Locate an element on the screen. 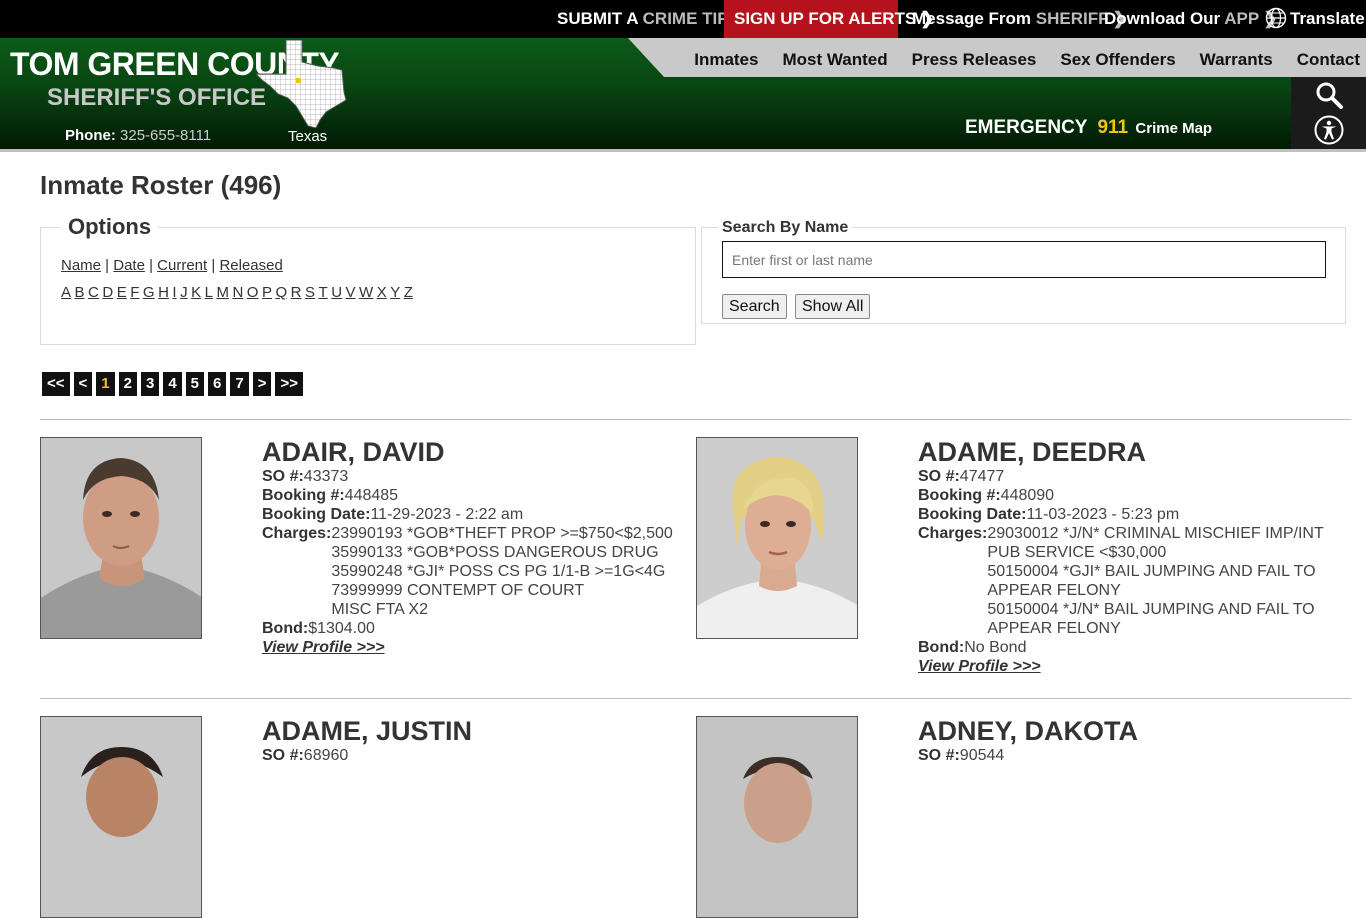 Image resolution: width=1366 pixels, height=918 pixels. nav-contact: Contact is located at coordinates (1325, 57).